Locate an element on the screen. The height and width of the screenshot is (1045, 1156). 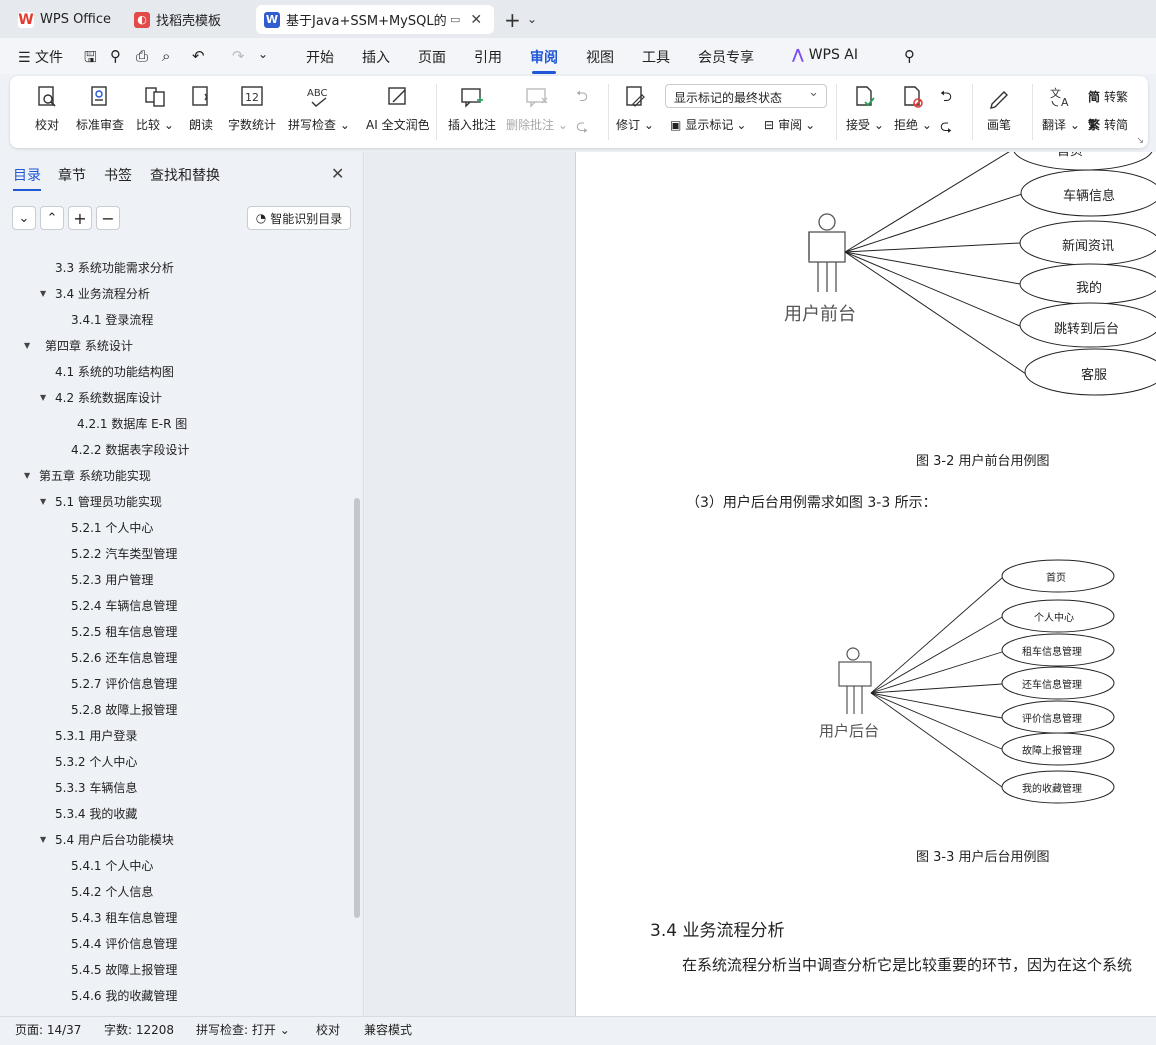
to-traditional-button: 简转繁 is located at coordinates (1108, 96).